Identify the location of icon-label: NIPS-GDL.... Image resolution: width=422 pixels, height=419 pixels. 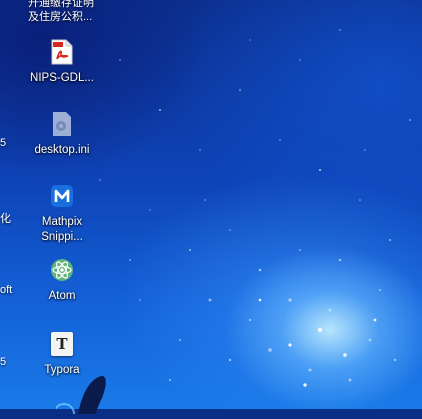
(62, 78).